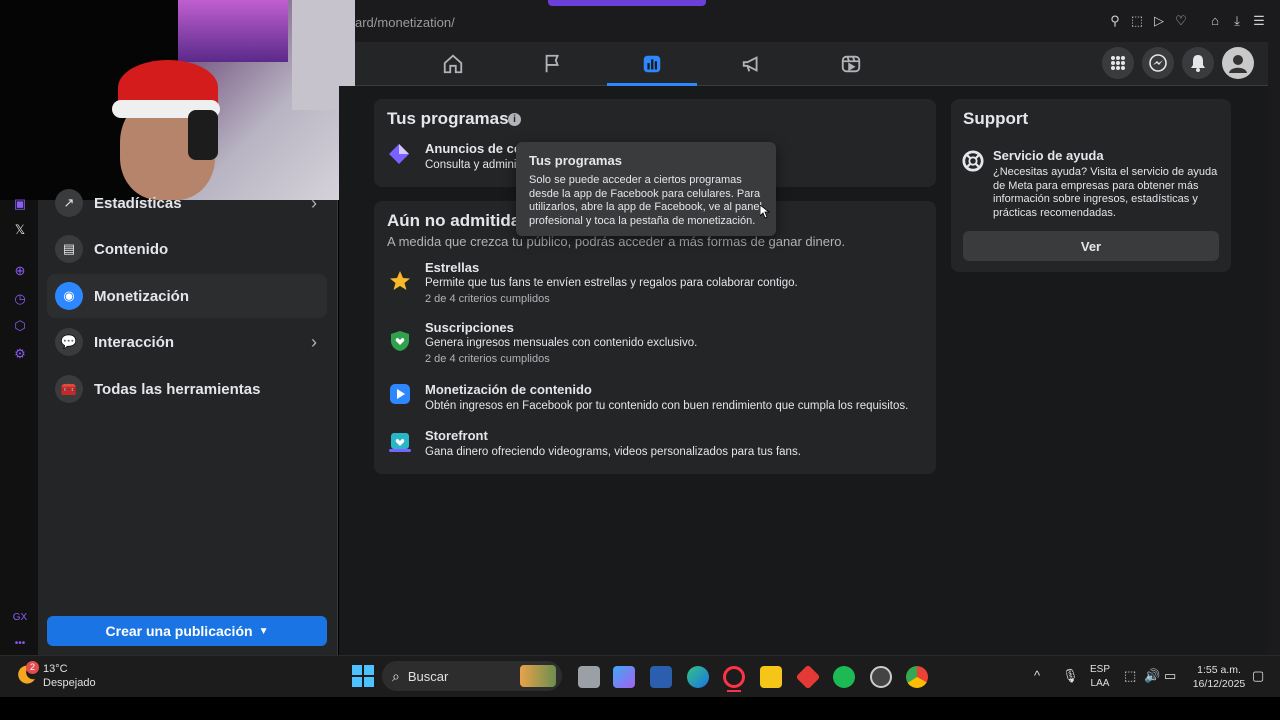 This screenshot has height=720, width=1280. Describe the element at coordinates (456, 435) in the screenshot. I see `program-storefront-title: Storefront` at that location.